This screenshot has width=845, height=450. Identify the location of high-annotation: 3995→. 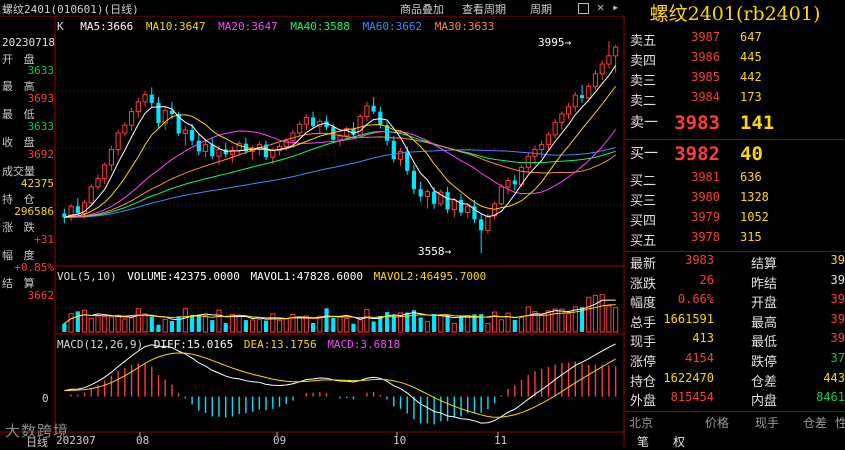
(555, 42).